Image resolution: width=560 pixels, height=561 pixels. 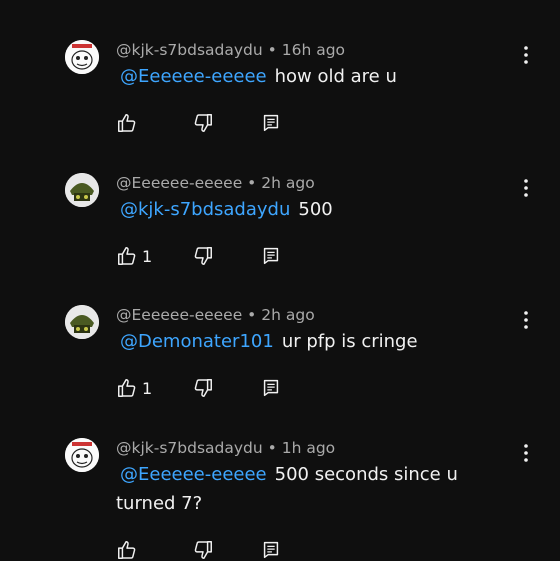 I want to click on comment-body: 500, so click(x=315, y=209).